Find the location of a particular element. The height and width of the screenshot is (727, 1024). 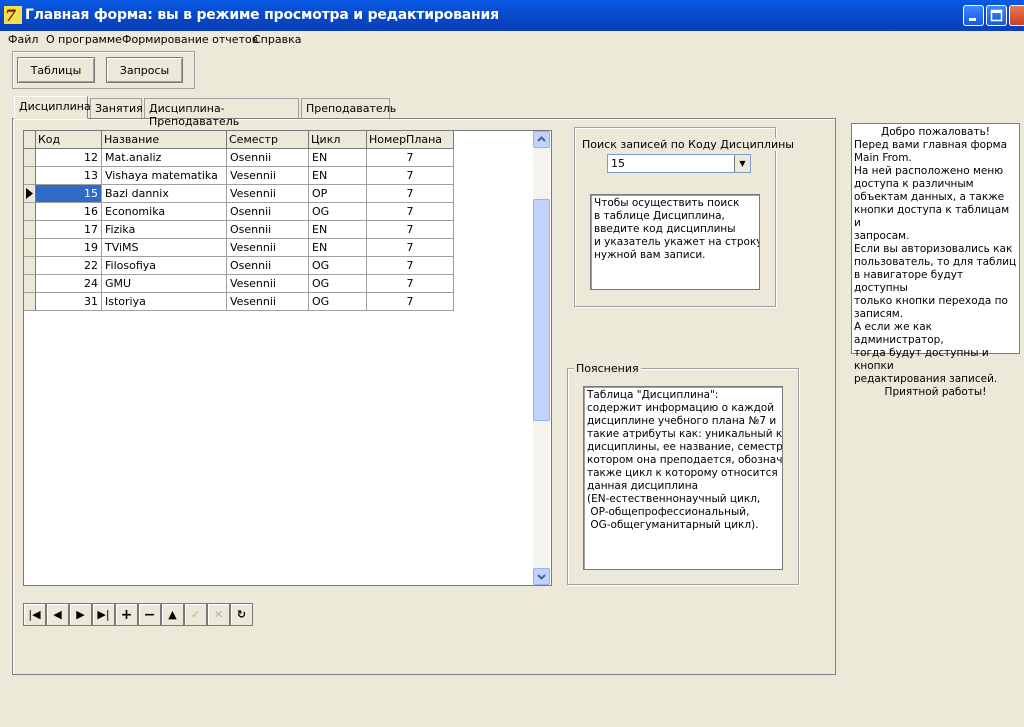

cell-code: 12 is located at coordinates (69, 158).